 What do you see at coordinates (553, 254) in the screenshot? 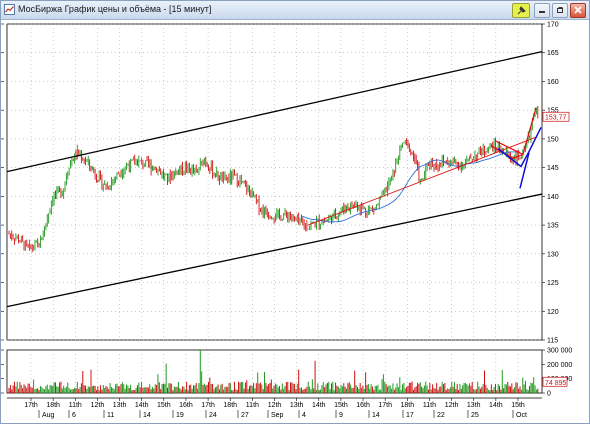
I see `price-tick-label: 130` at bounding box center [553, 254].